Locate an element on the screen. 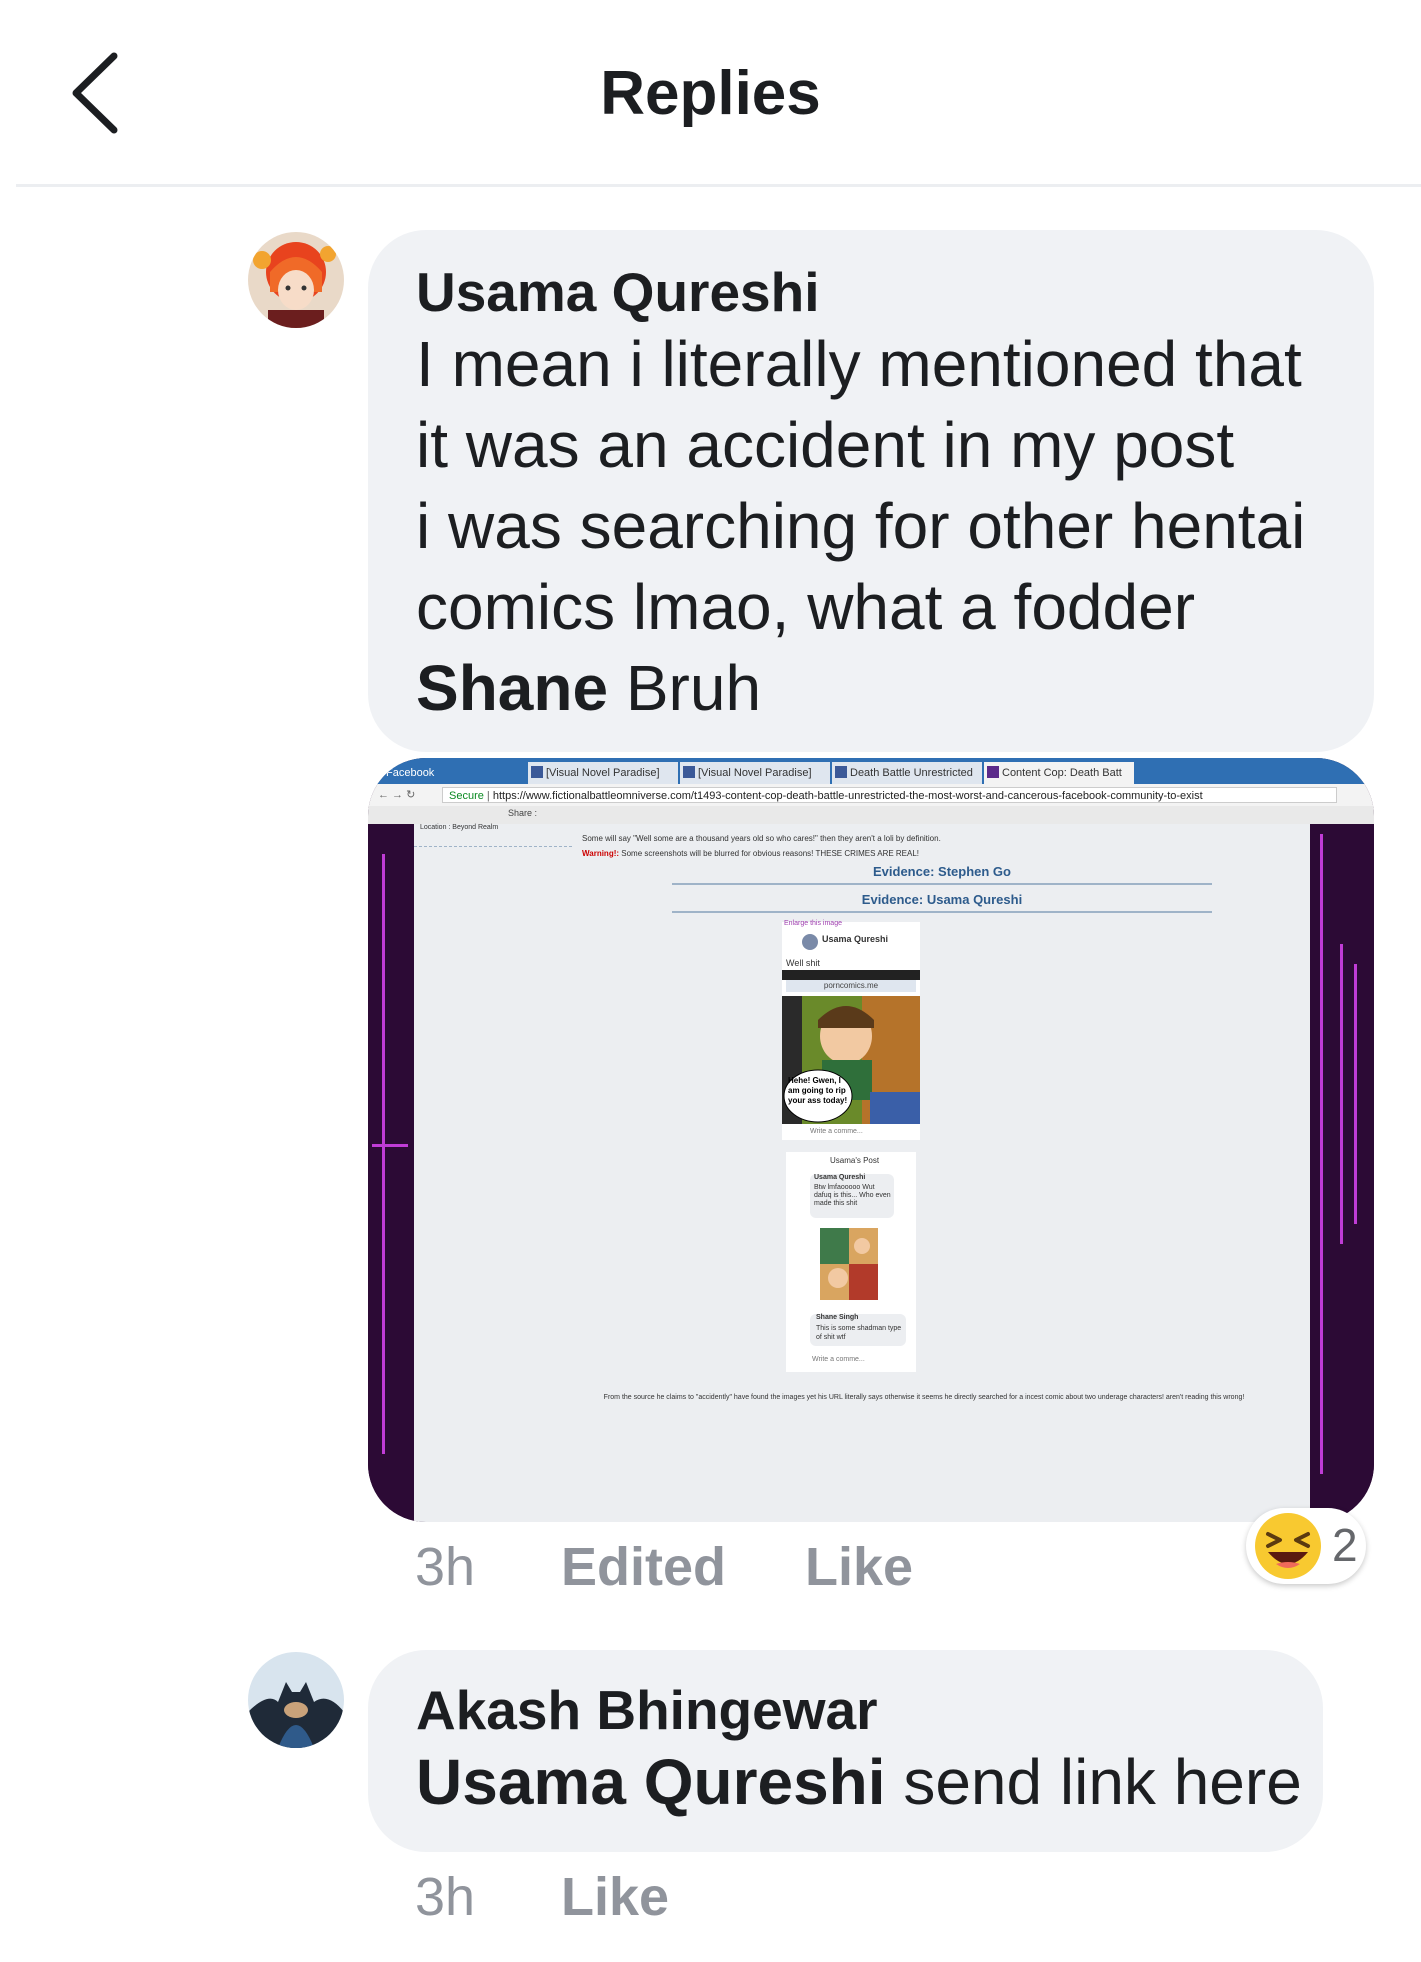 This screenshot has height=1962, width=1421. comic-image is located at coordinates (849, 1264).